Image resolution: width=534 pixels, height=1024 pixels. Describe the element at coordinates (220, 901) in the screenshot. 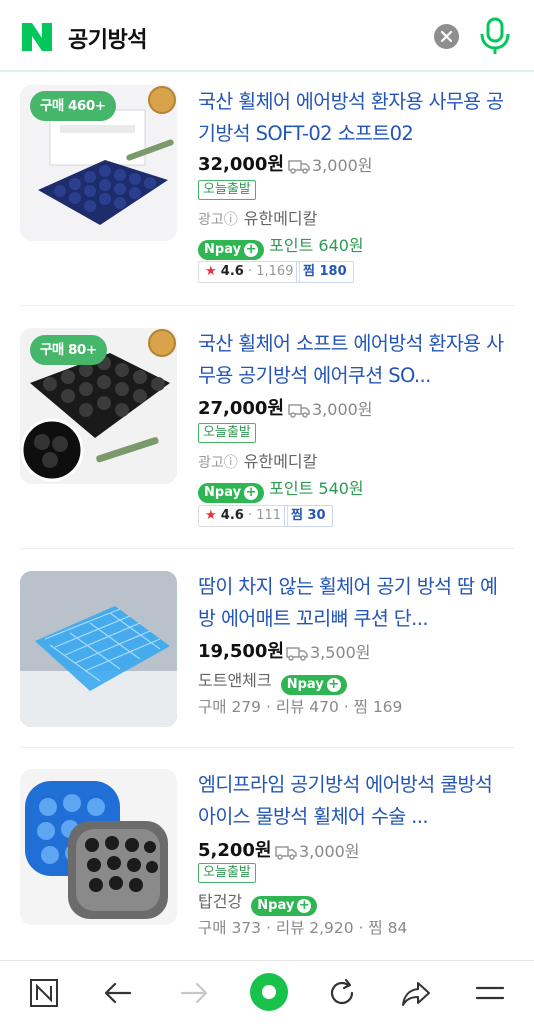

I see `seller-name: 탑건강` at that location.